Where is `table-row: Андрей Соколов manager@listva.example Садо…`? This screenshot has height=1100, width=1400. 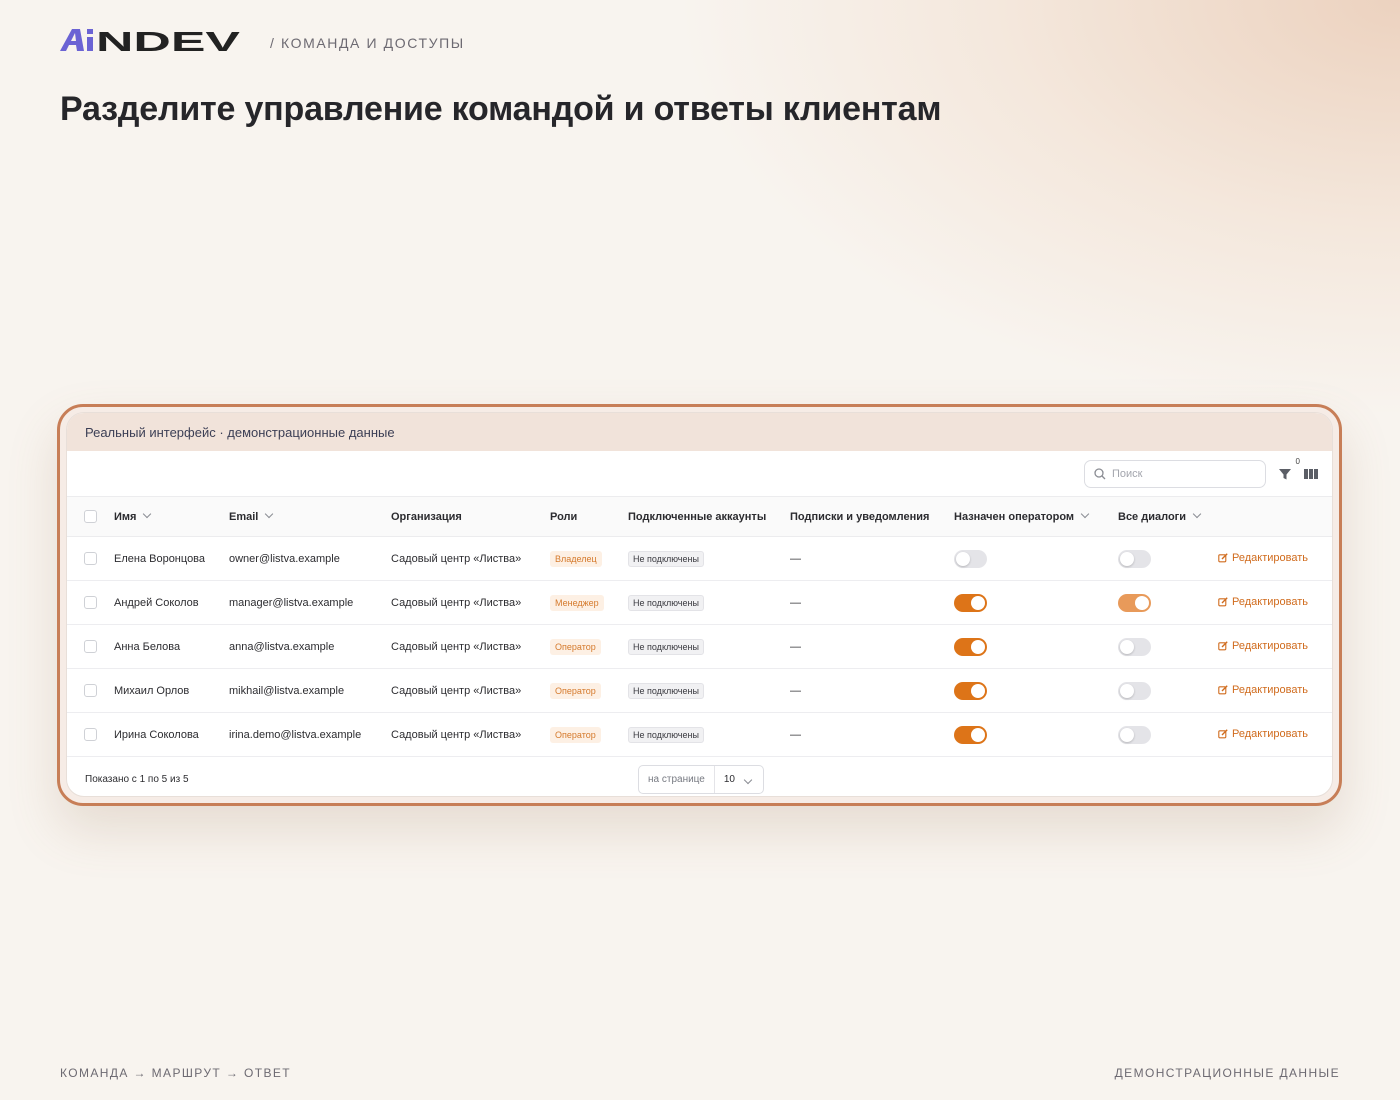 table-row: Андрей Соколов manager@listva.example Садо… is located at coordinates (699, 603).